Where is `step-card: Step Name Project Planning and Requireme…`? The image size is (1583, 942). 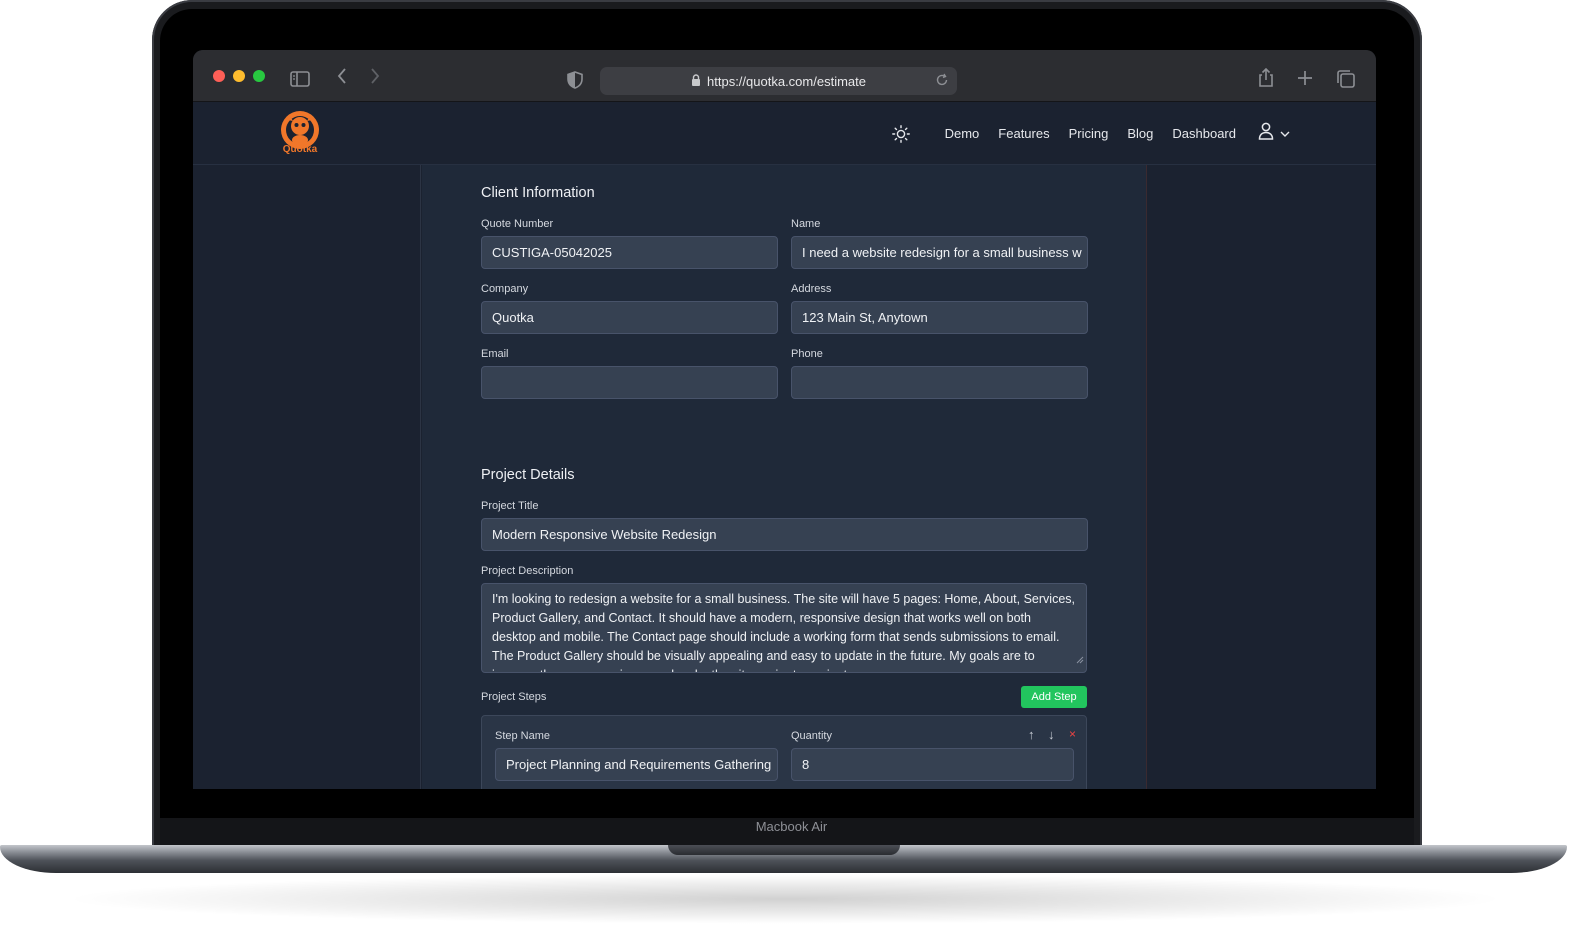
step-card: Step Name Project Planning and Requireme… is located at coordinates (784, 752).